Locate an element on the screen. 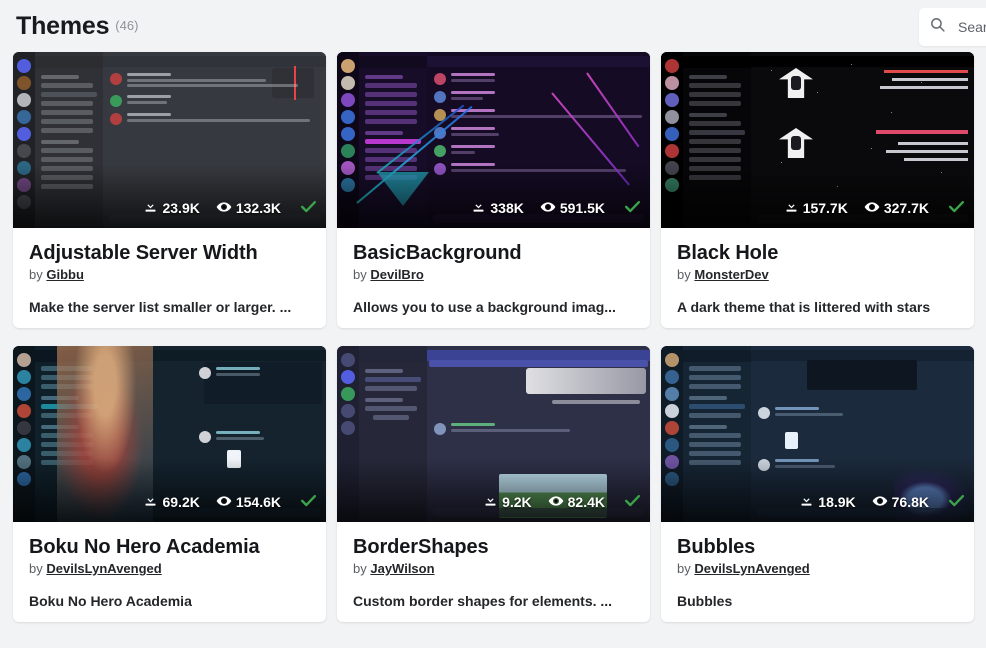 This screenshot has width=986, height=648. theme-thumbnail: 338K 591.5K is located at coordinates (493, 140).